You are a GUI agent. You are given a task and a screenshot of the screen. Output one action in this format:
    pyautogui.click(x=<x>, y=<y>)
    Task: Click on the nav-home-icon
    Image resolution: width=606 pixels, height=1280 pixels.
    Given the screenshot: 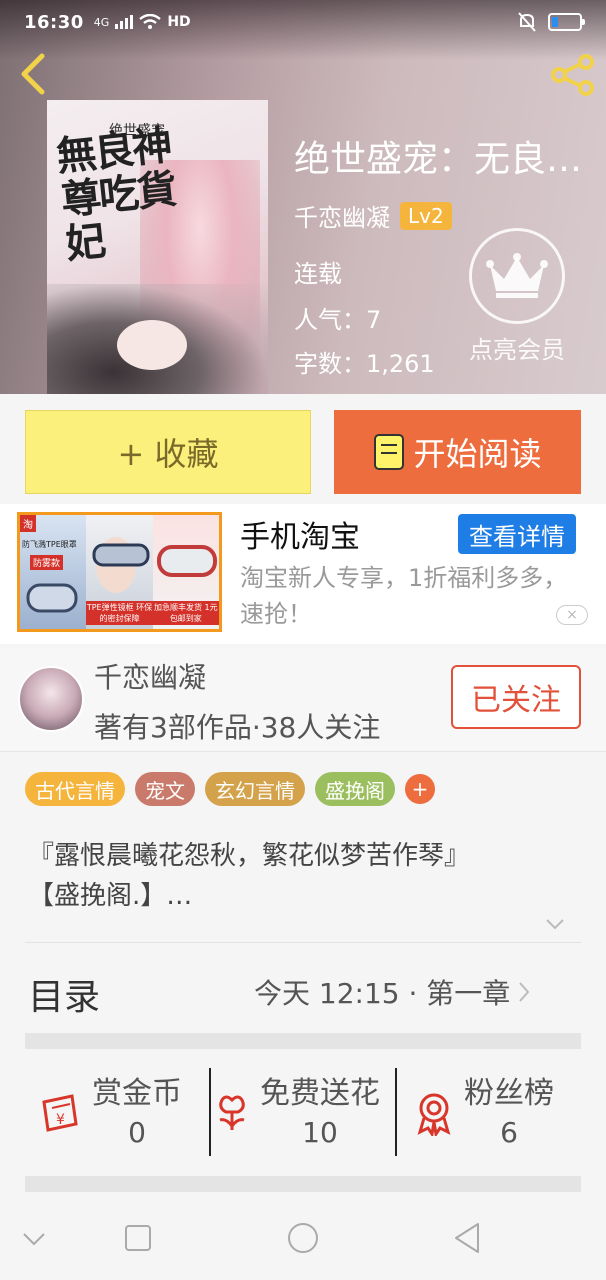 What is the action you would take?
    pyautogui.click(x=303, y=1238)
    